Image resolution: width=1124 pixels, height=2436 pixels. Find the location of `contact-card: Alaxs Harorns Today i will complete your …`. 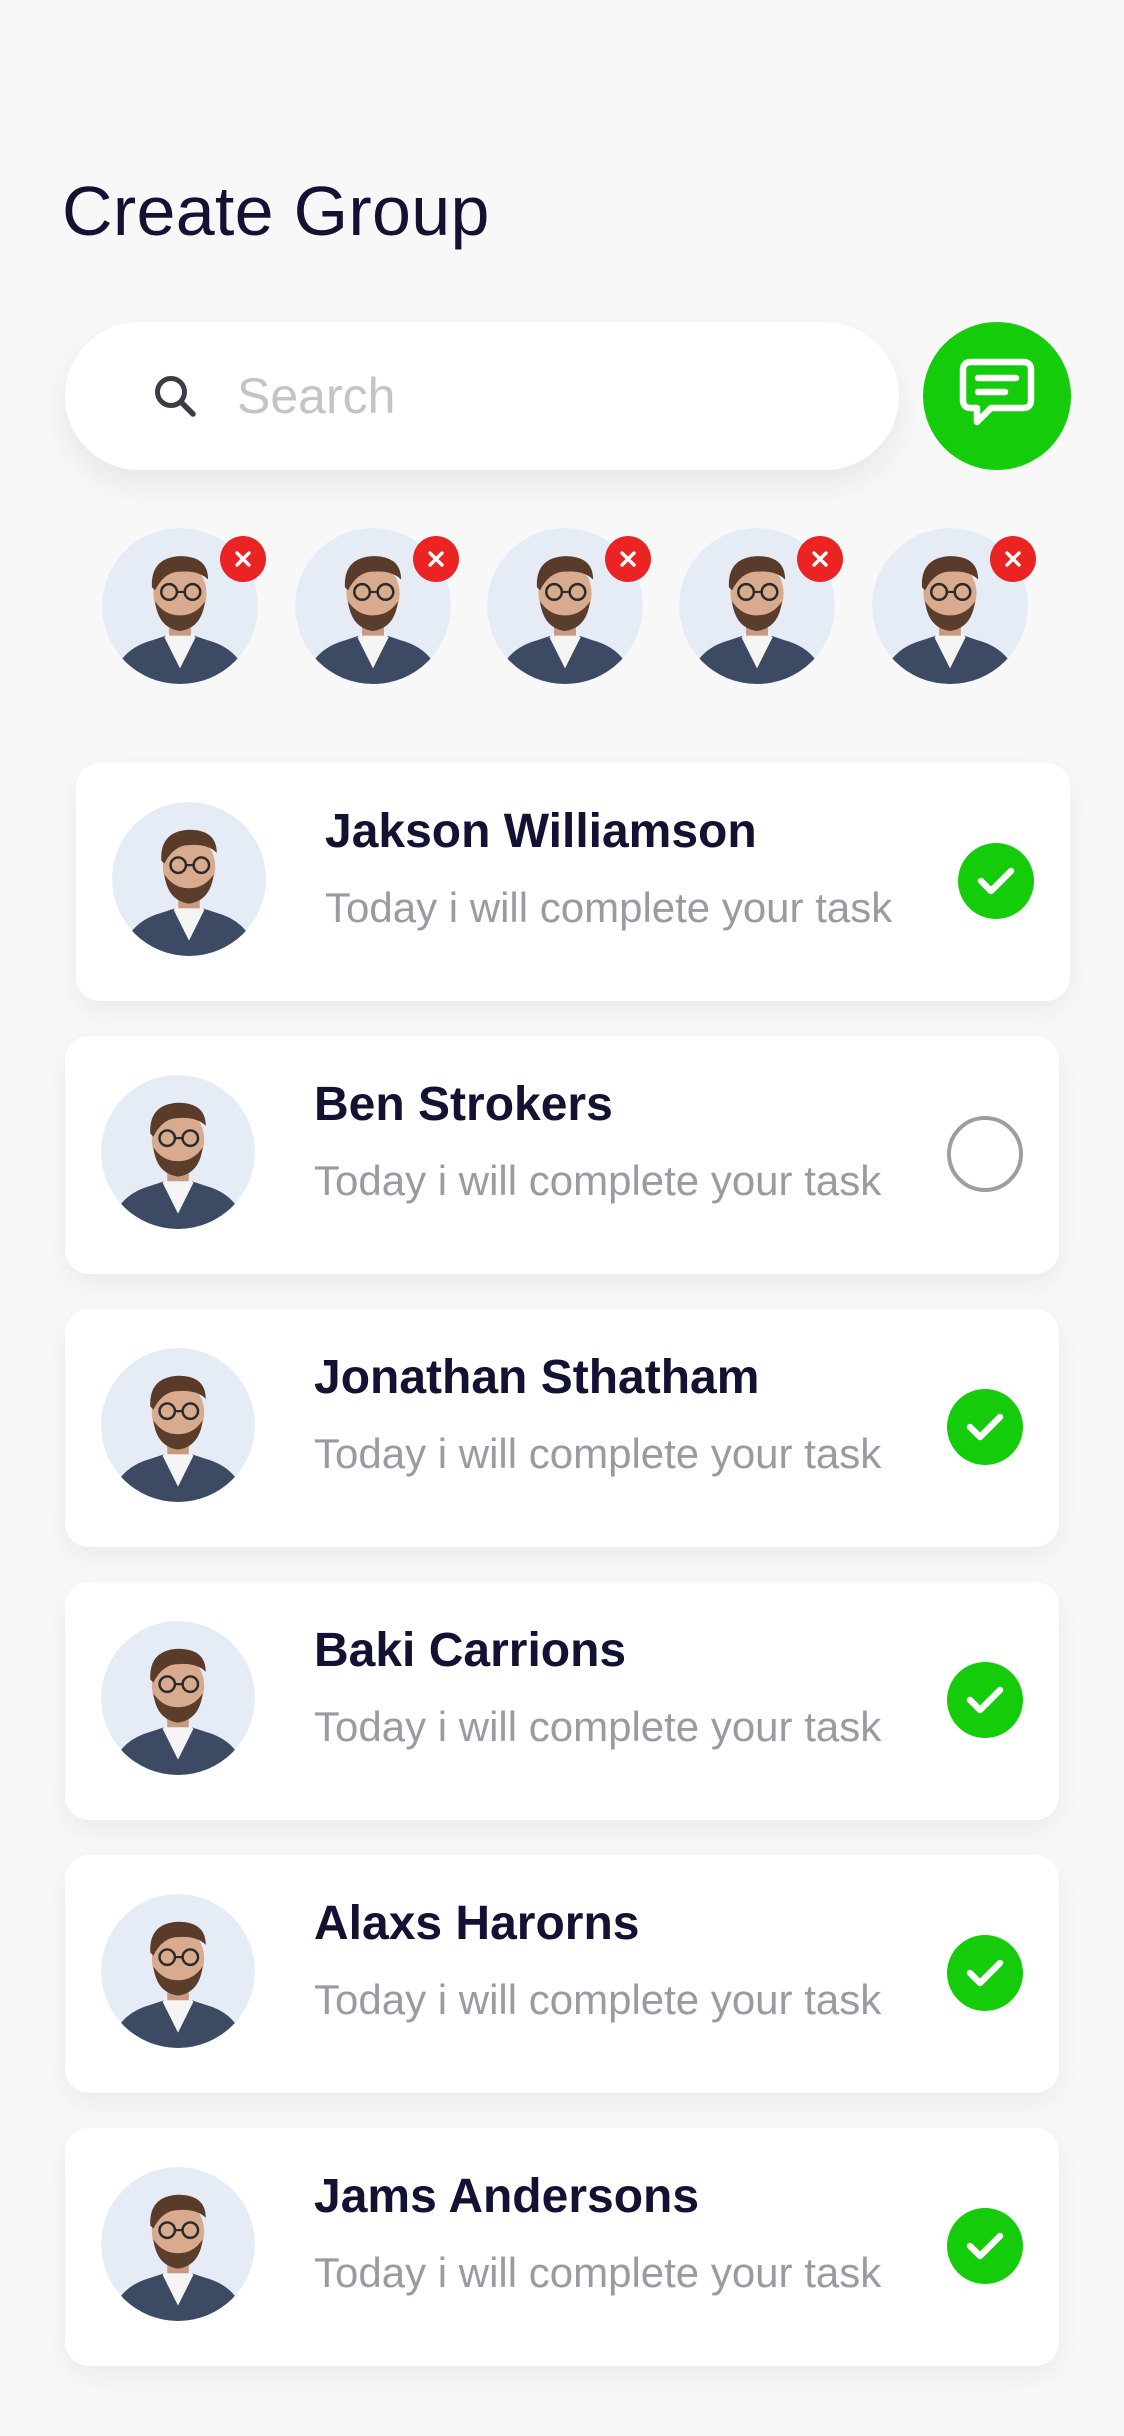

contact-card: Alaxs Harorns Today i will complete your … is located at coordinates (562, 1974).